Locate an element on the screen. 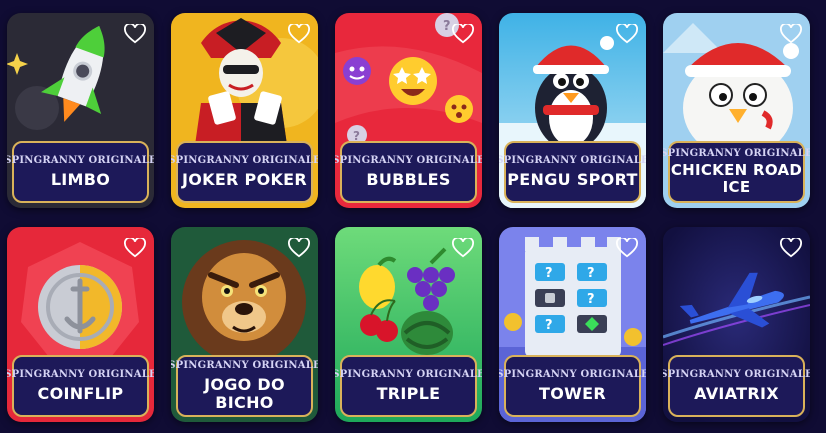  game-card-limbo: SPINGRANNY ORIGINALE LIMBO is located at coordinates (80, 110).